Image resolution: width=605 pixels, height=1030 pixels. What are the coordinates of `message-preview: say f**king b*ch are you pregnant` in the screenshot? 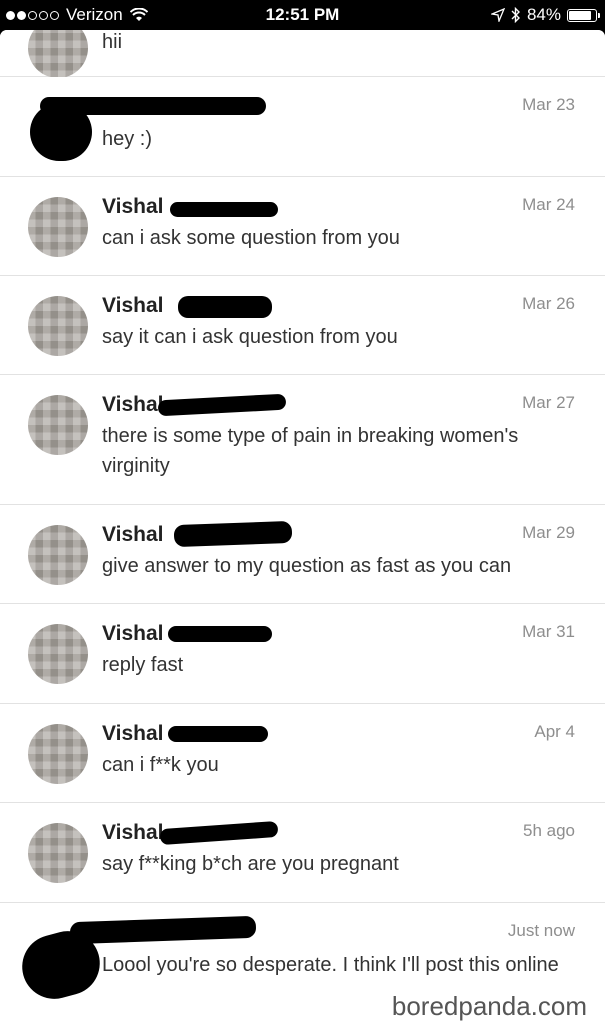 It's located at (250, 864).